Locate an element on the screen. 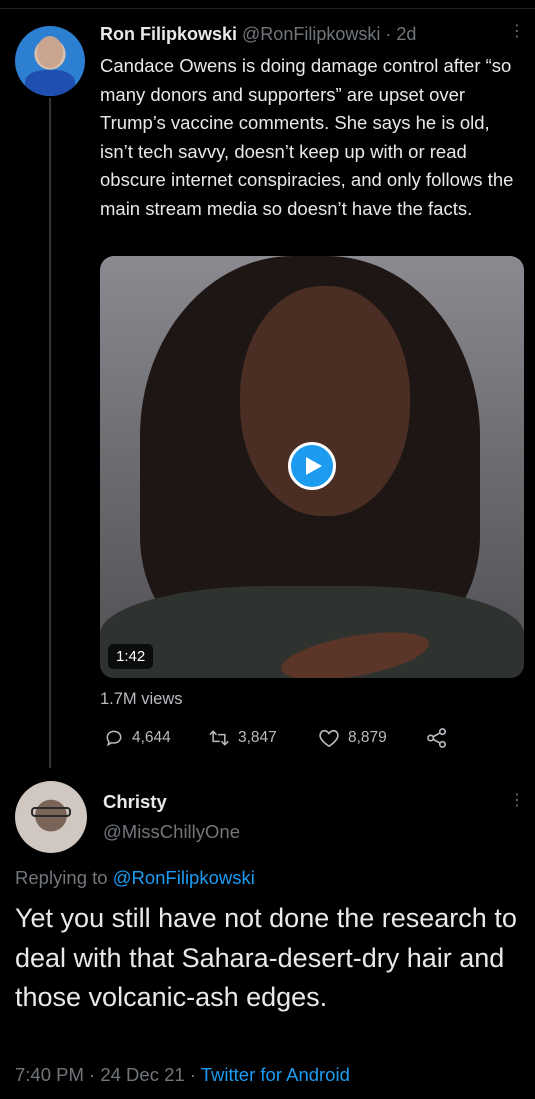 Image resolution: width=535 pixels, height=1099 pixels. share-button is located at coordinates (437, 738).